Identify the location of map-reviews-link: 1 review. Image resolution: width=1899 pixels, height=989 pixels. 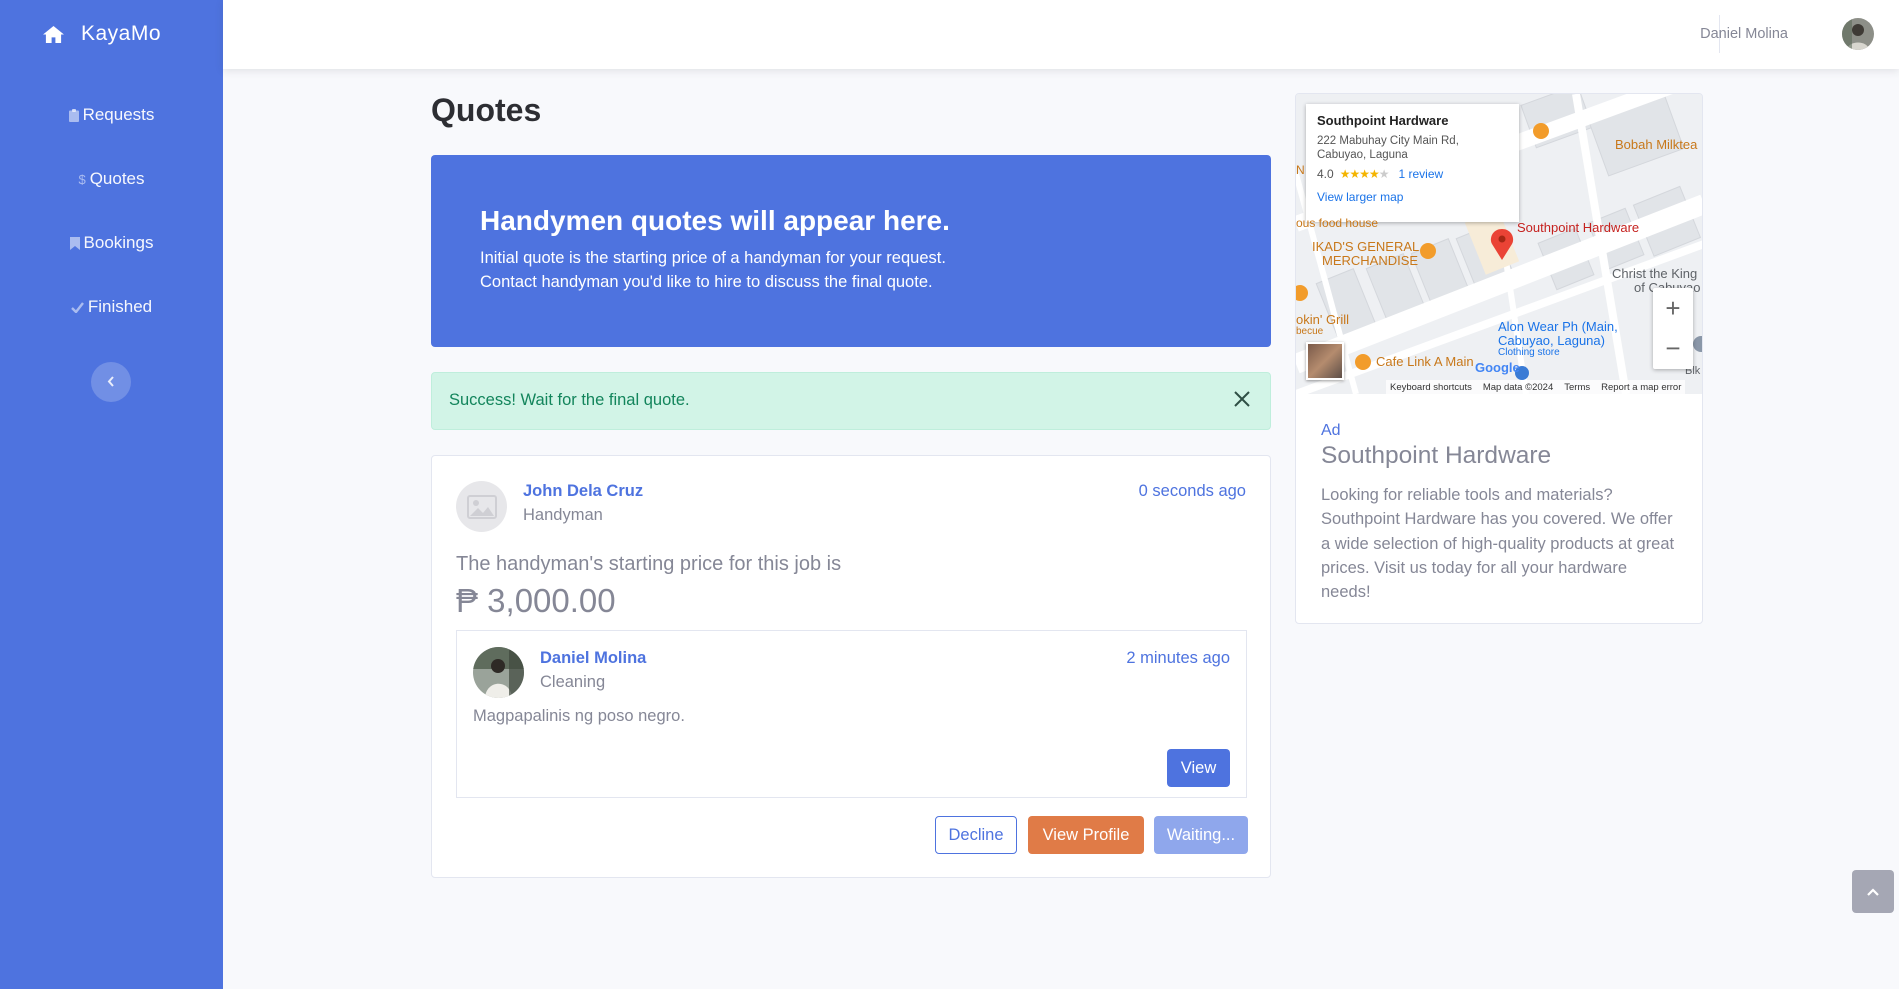
(1420, 174).